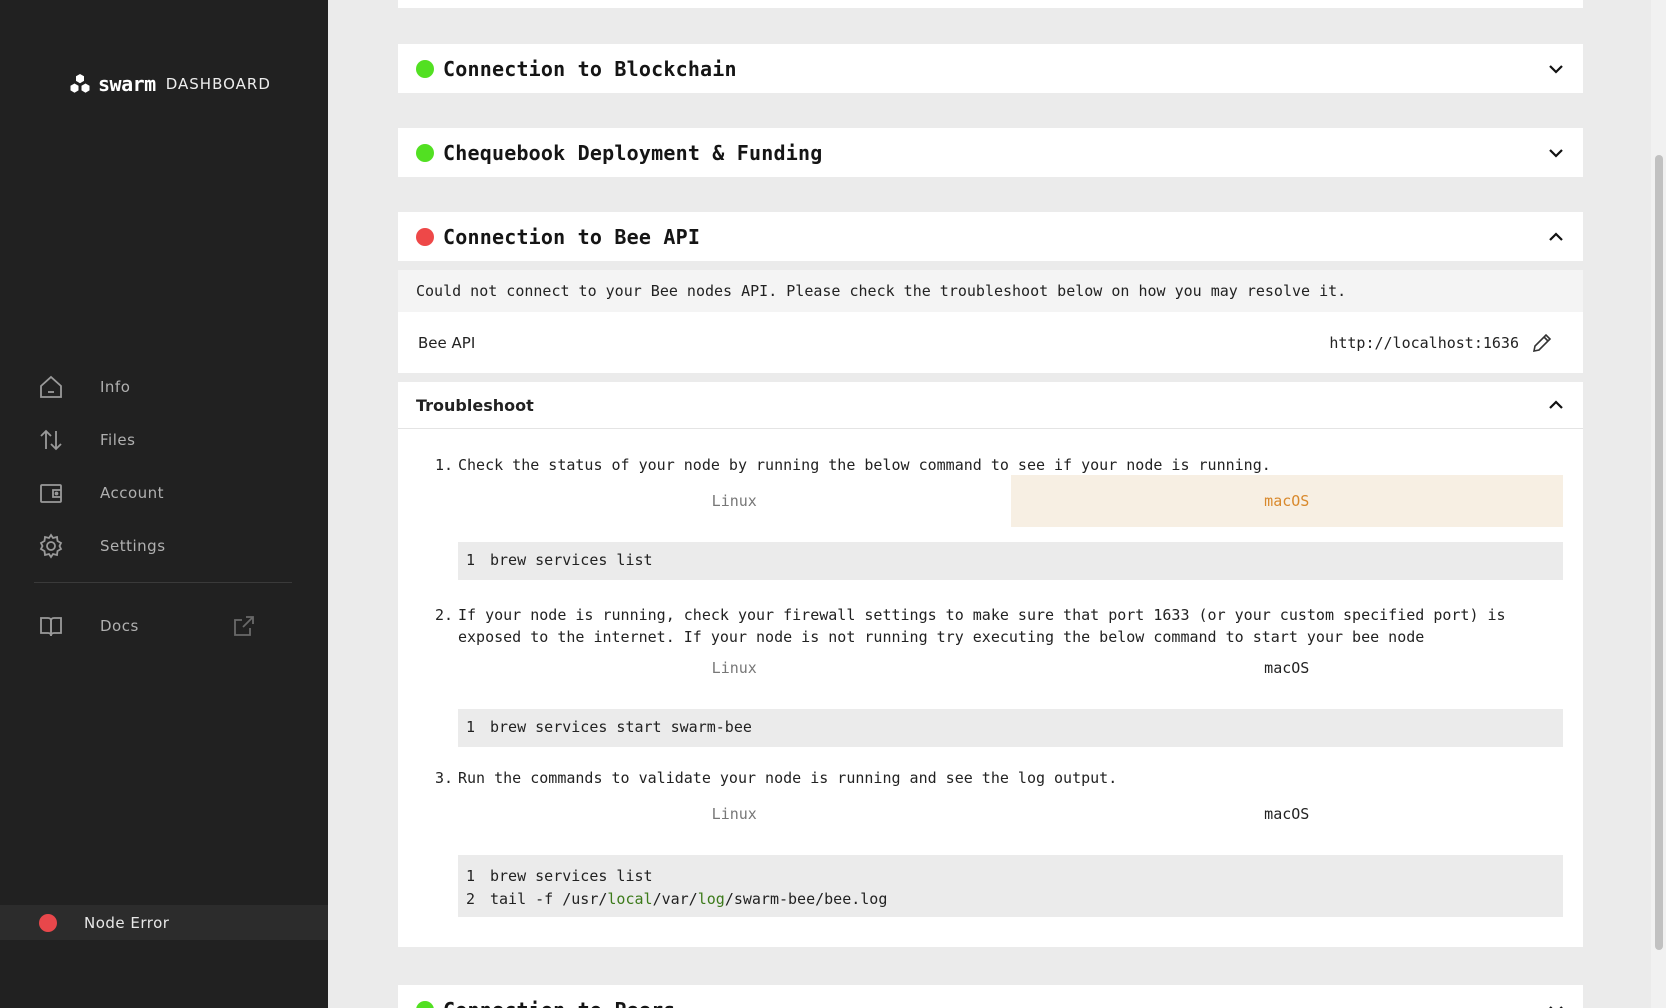 Image resolution: width=1666 pixels, height=1008 pixels. What do you see at coordinates (164, 386) in the screenshot?
I see `sidebar-item-info: Info` at bounding box center [164, 386].